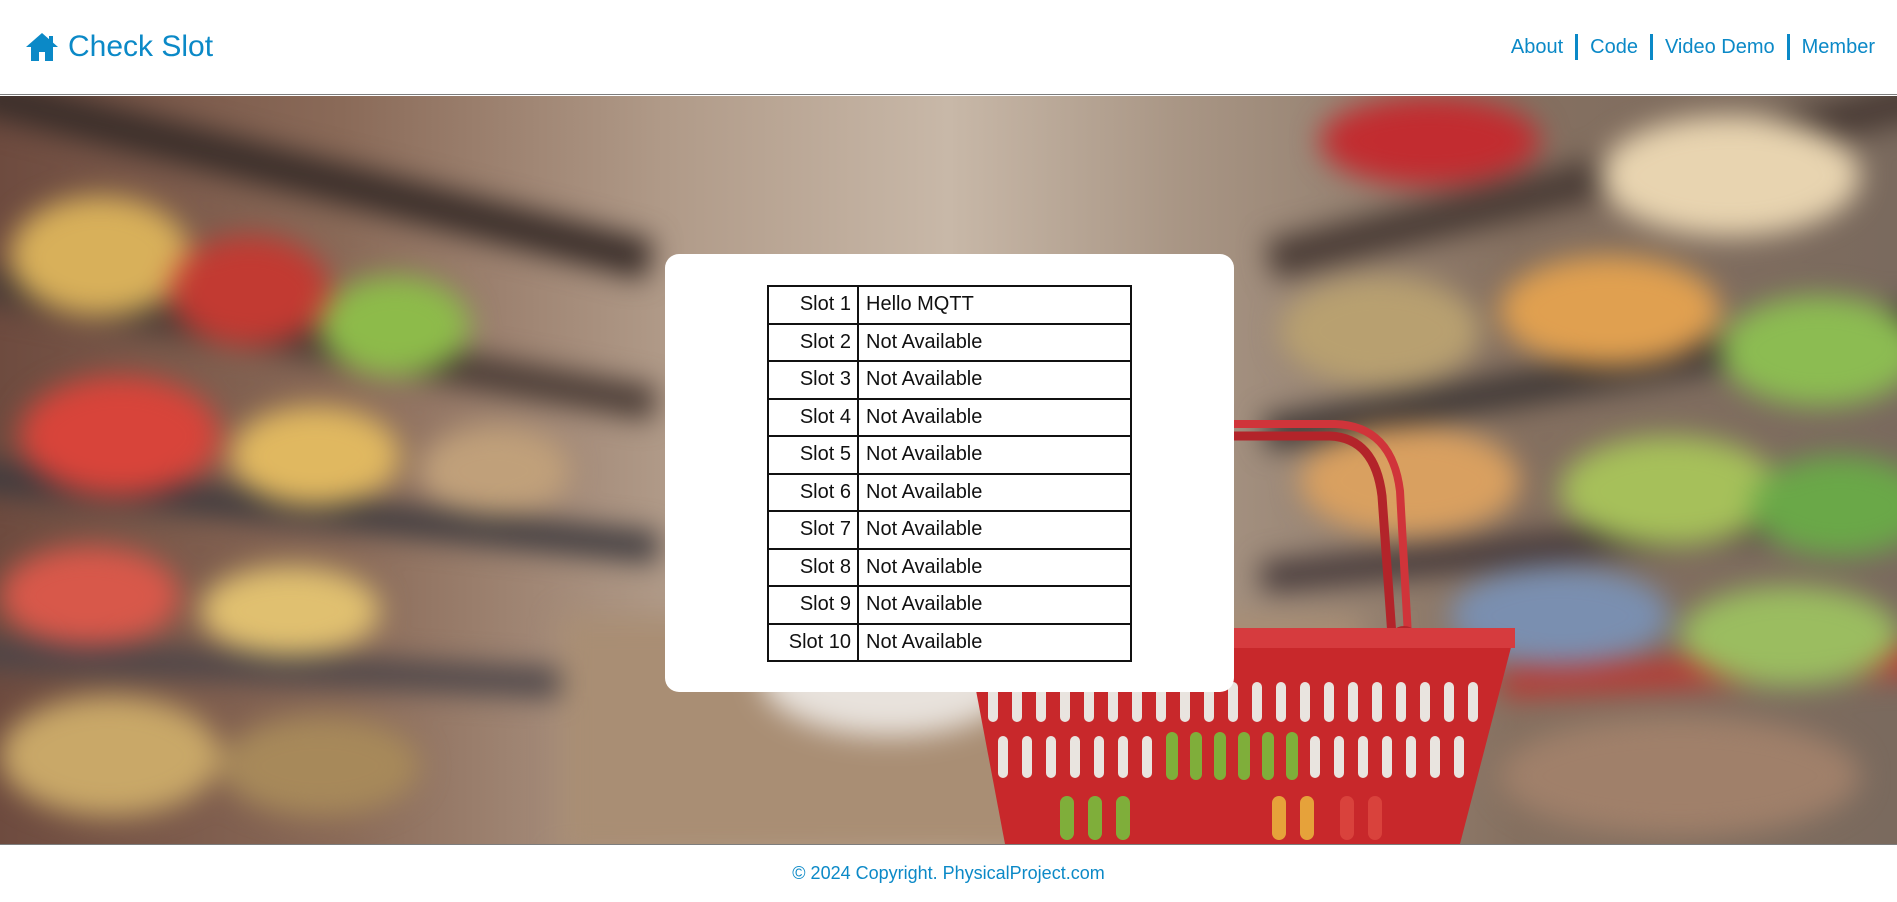  Describe the element at coordinates (948, 47) in the screenshot. I see `site-header: Check Slot About Code Video Demo Member` at that location.